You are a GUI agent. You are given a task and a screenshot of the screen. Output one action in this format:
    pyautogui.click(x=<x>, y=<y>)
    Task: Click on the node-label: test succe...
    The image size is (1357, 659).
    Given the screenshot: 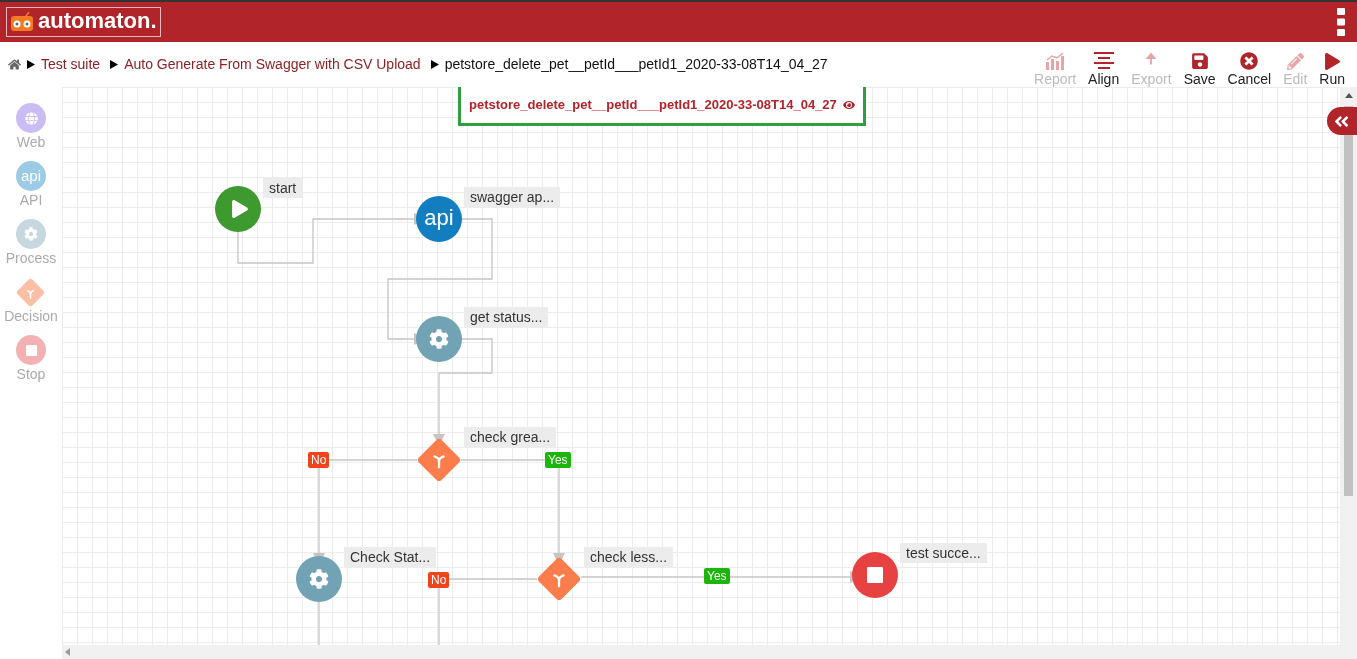 What is the action you would take?
    pyautogui.click(x=943, y=553)
    